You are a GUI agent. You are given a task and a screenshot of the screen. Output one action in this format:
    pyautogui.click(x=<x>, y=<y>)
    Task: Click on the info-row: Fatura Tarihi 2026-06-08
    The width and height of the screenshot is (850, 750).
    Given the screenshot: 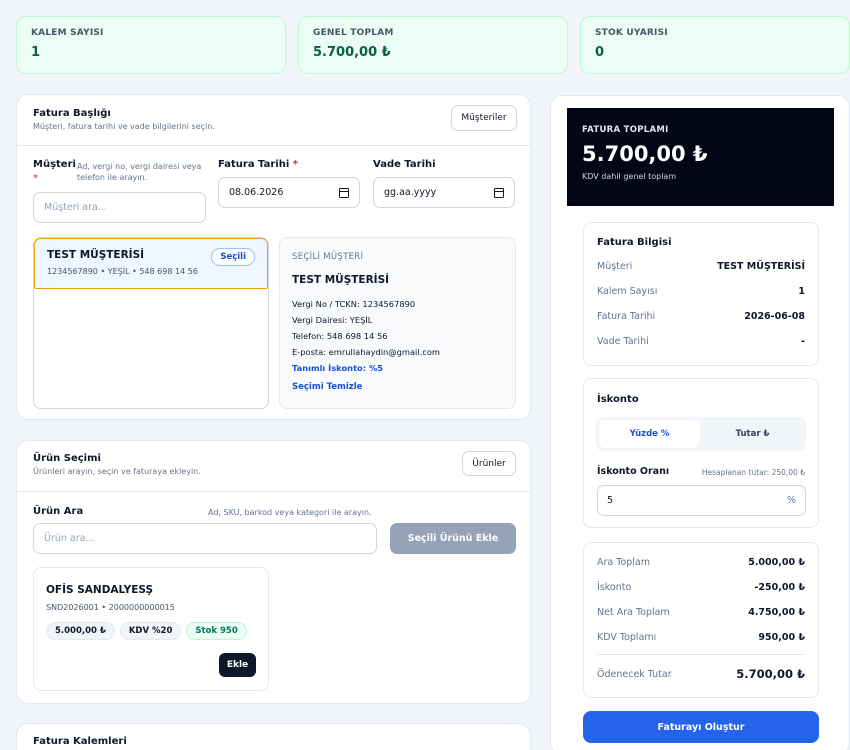 What is the action you would take?
    pyautogui.click(x=701, y=316)
    